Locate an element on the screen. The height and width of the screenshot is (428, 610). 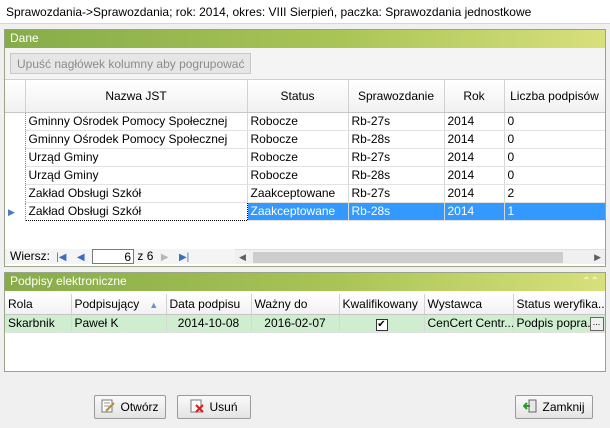
col-header-kwalifikowany: Kwalifikowany is located at coordinates (382, 304).